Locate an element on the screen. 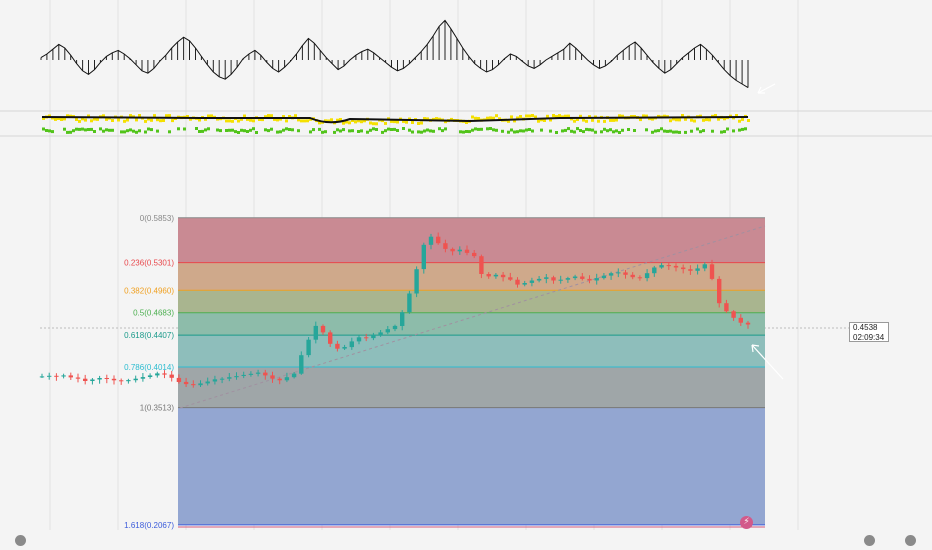 The height and width of the screenshot is (550, 932). lightning-icon: ⚡ is located at coordinates (746, 522).